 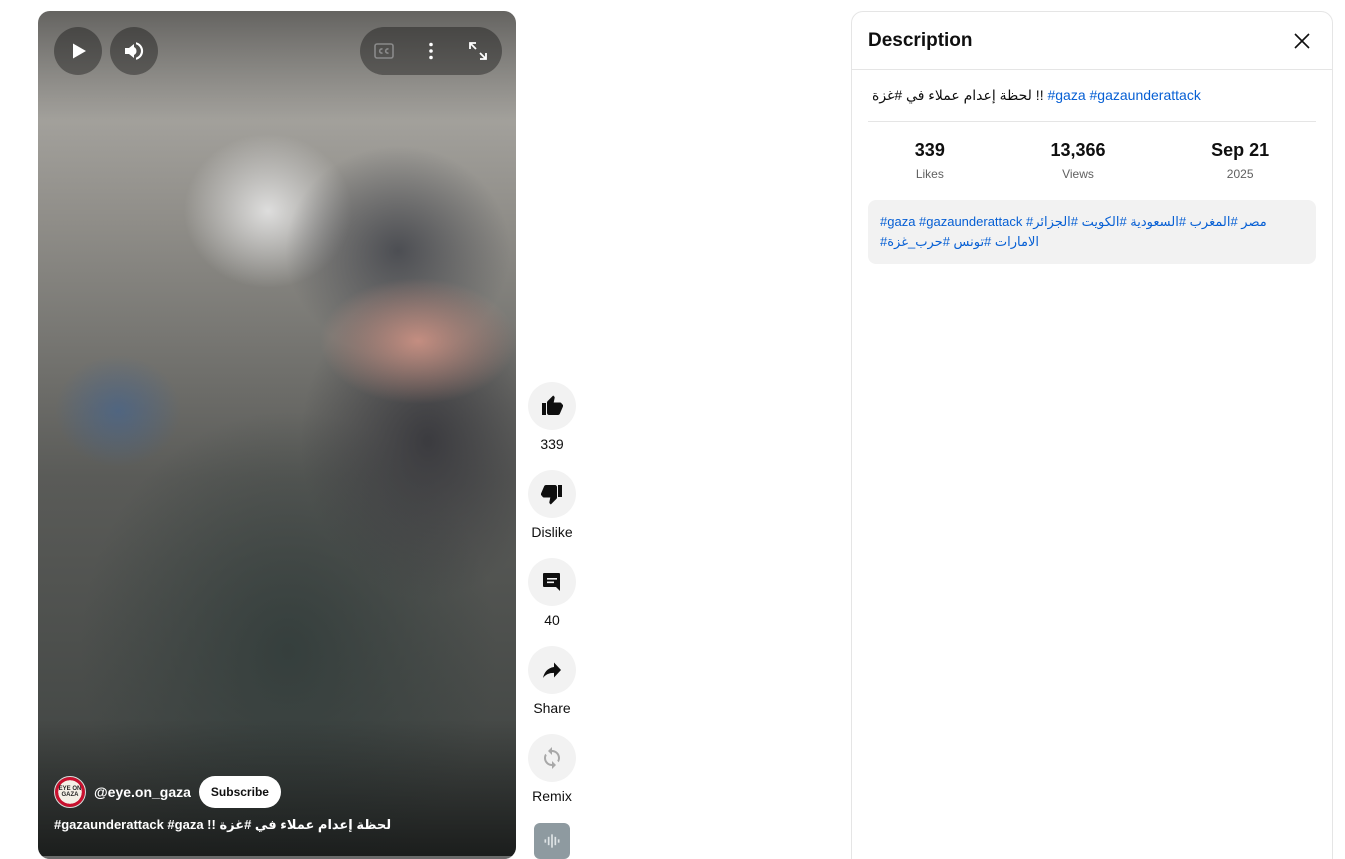 I want to click on channel-avatar: EYE ON GAZA, so click(x=70, y=792).